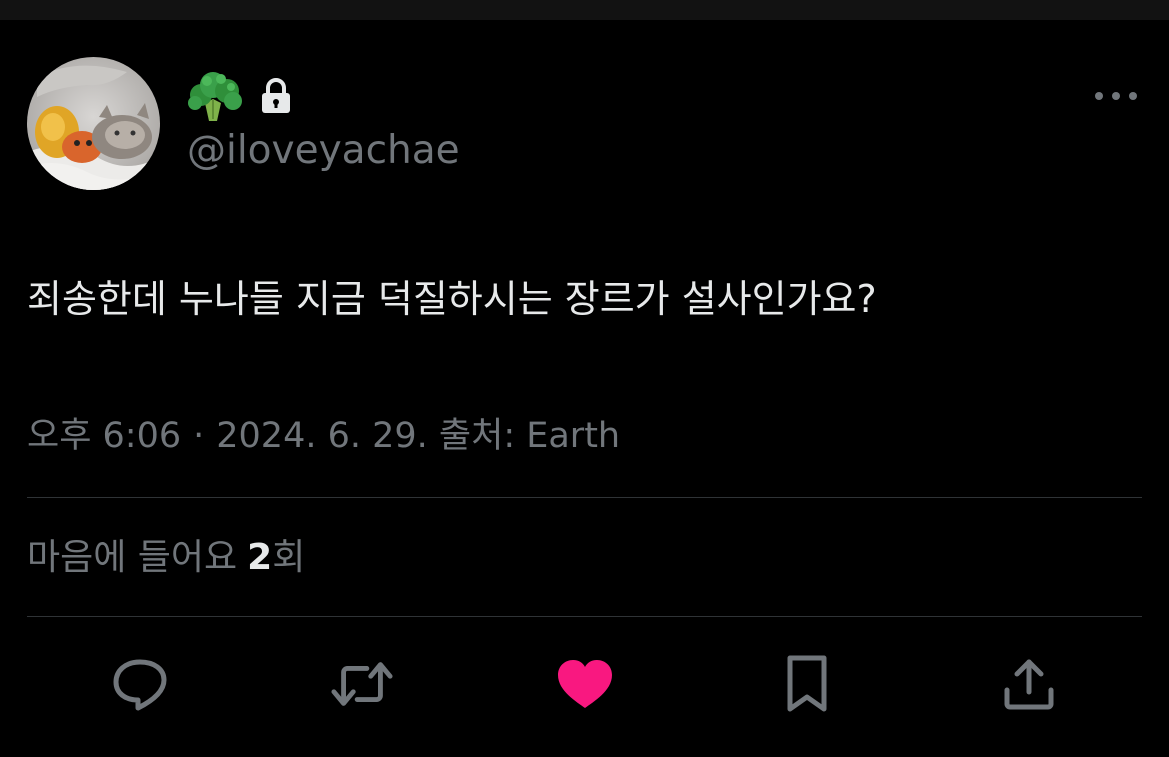  What do you see at coordinates (132, 557) in the screenshot?
I see `likes-label: 마음에 들어요` at bounding box center [132, 557].